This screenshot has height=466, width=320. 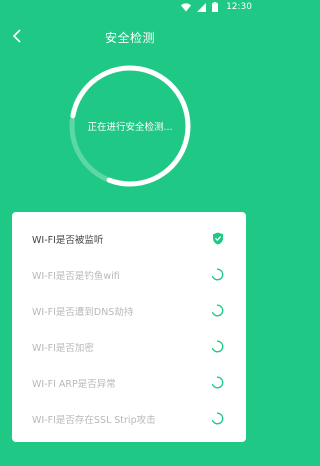 I want to click on check-row: WI-FI是否遭到DNS劫持, so click(x=129, y=311).